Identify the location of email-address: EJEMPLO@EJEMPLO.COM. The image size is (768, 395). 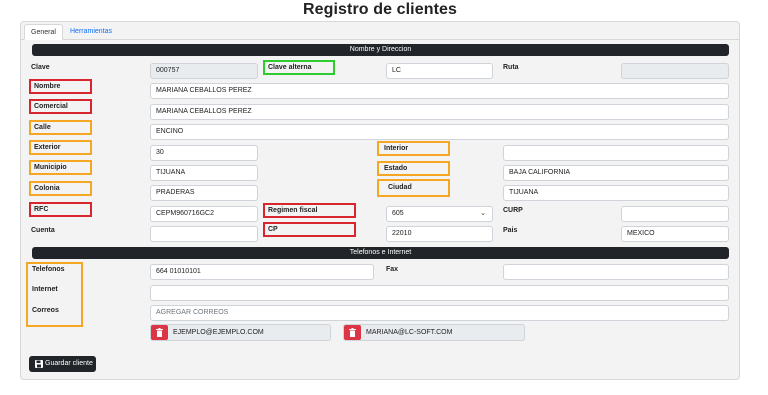
(218, 332).